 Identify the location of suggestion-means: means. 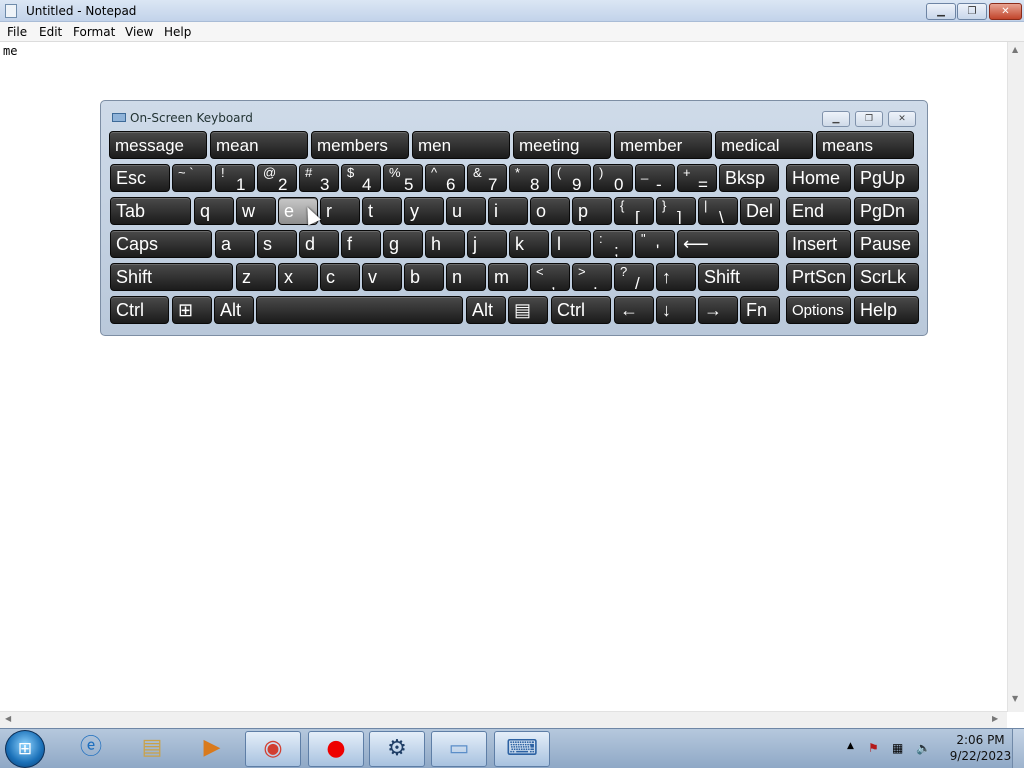
(865, 145).